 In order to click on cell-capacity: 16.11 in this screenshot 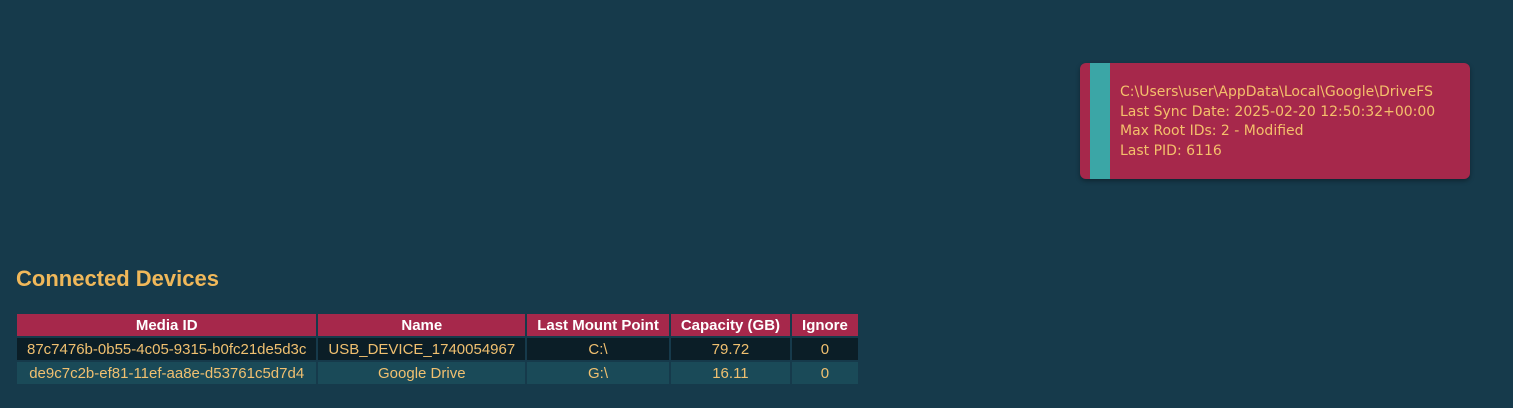, I will do `click(730, 373)`.